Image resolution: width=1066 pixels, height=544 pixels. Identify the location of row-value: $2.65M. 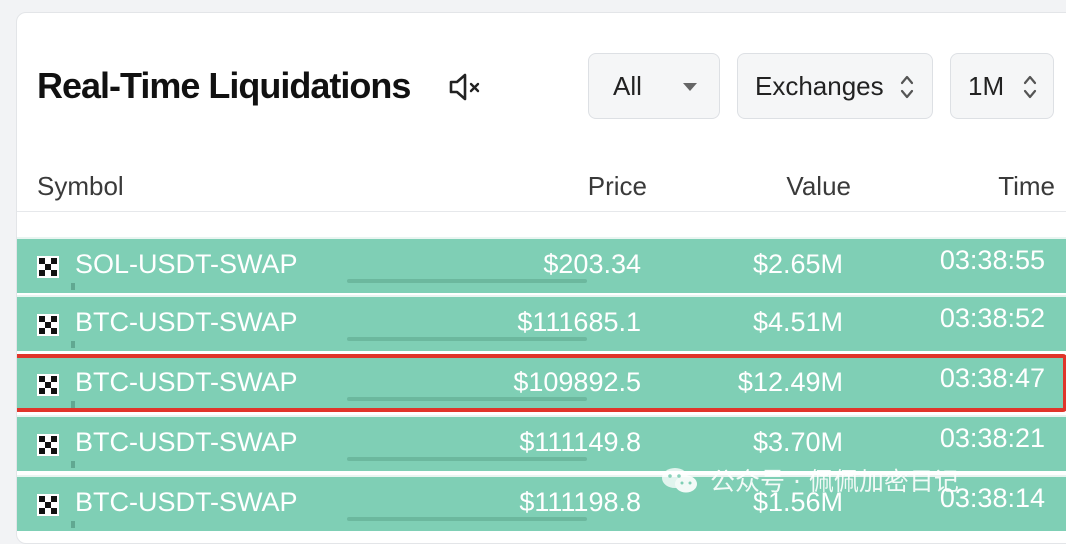
(797, 264).